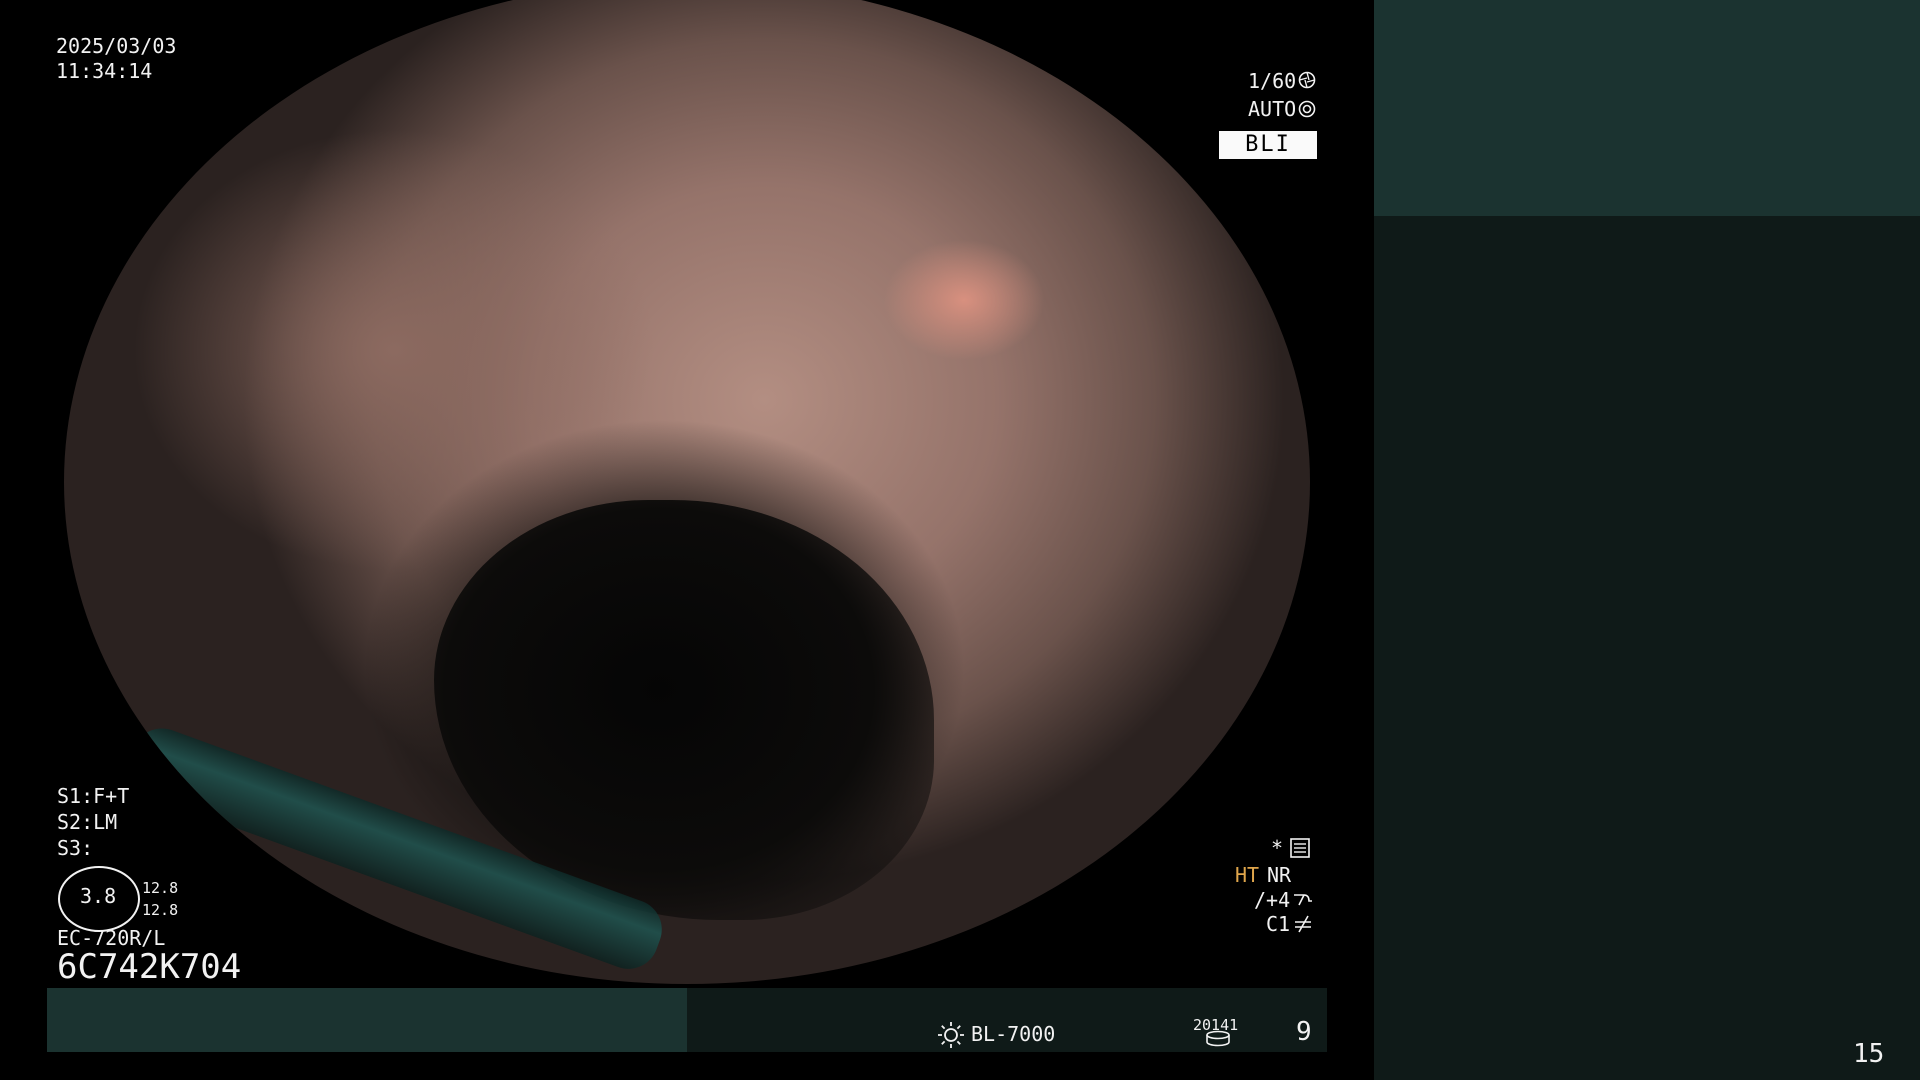 The height and width of the screenshot is (1080, 1920). What do you see at coordinates (1278, 924) in the screenshot?
I see `color-mode-indicator: C1` at bounding box center [1278, 924].